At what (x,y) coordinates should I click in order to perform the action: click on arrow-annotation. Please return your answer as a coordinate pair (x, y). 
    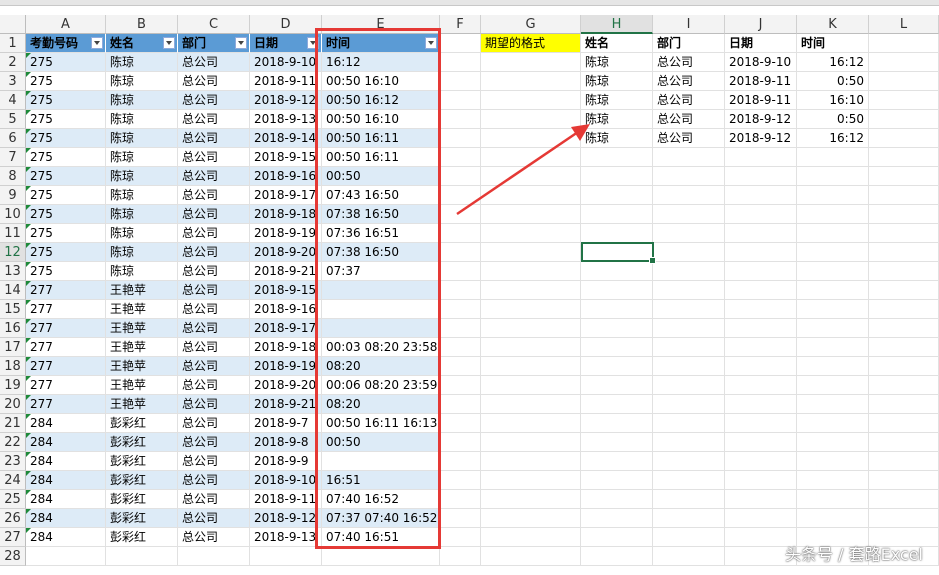
    Looking at the image, I should click on (523, 170).